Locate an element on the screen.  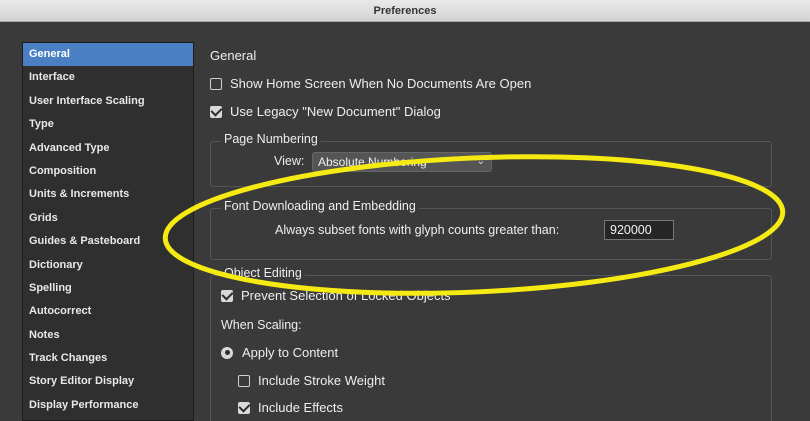
prevent-locked-label: Prevent Selection of Locked Objects is located at coordinates (346, 295).